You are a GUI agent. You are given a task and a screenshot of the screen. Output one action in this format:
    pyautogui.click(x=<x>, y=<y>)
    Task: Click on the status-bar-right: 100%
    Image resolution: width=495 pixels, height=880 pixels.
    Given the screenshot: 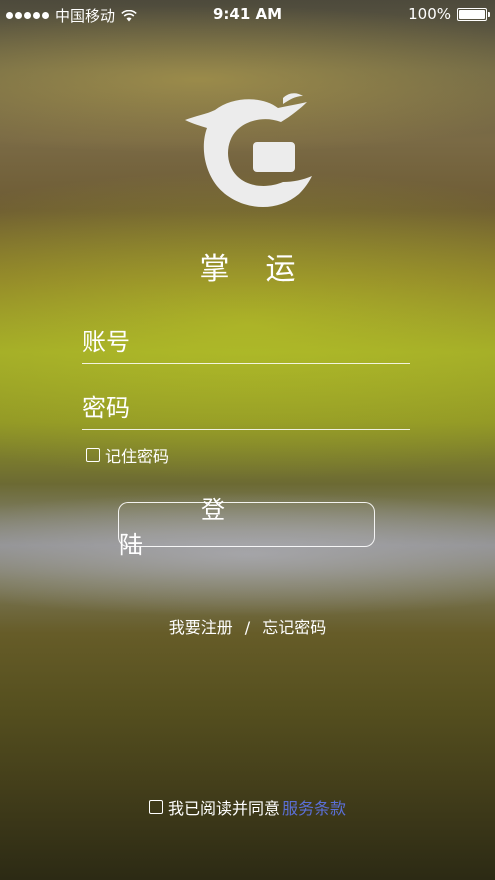 What is the action you would take?
    pyautogui.click(x=449, y=14)
    